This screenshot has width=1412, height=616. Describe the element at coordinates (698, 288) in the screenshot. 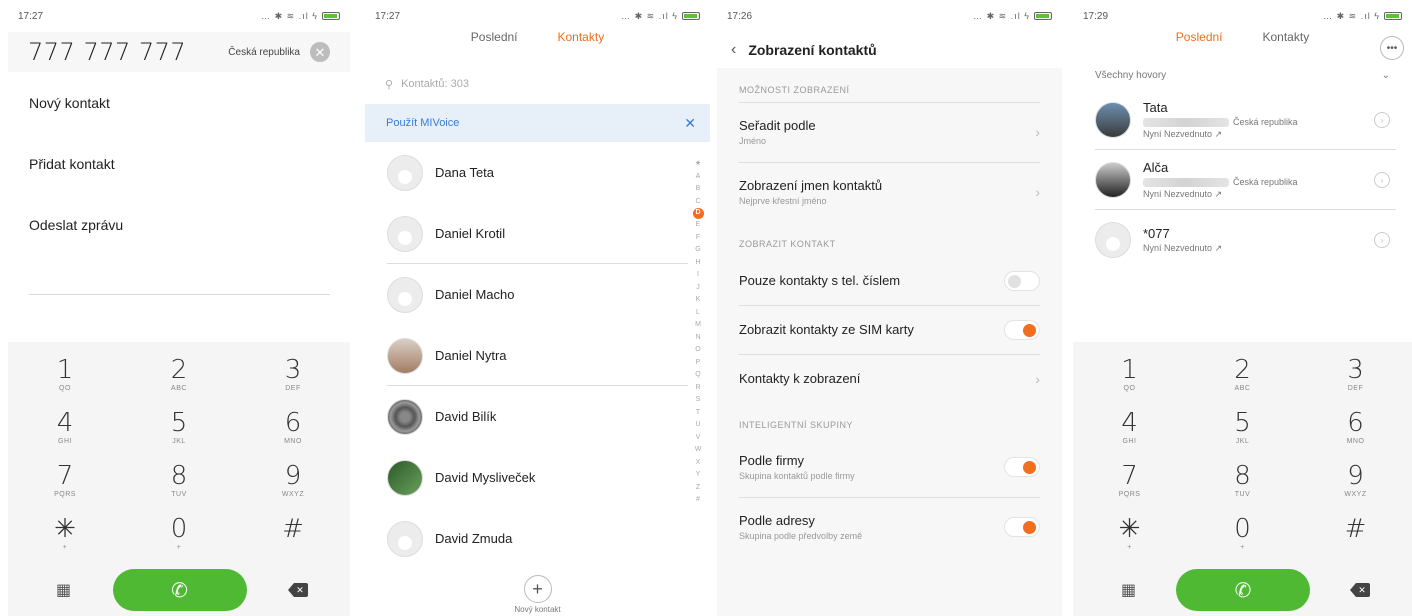

I see `alpha-index-letter: J` at that location.